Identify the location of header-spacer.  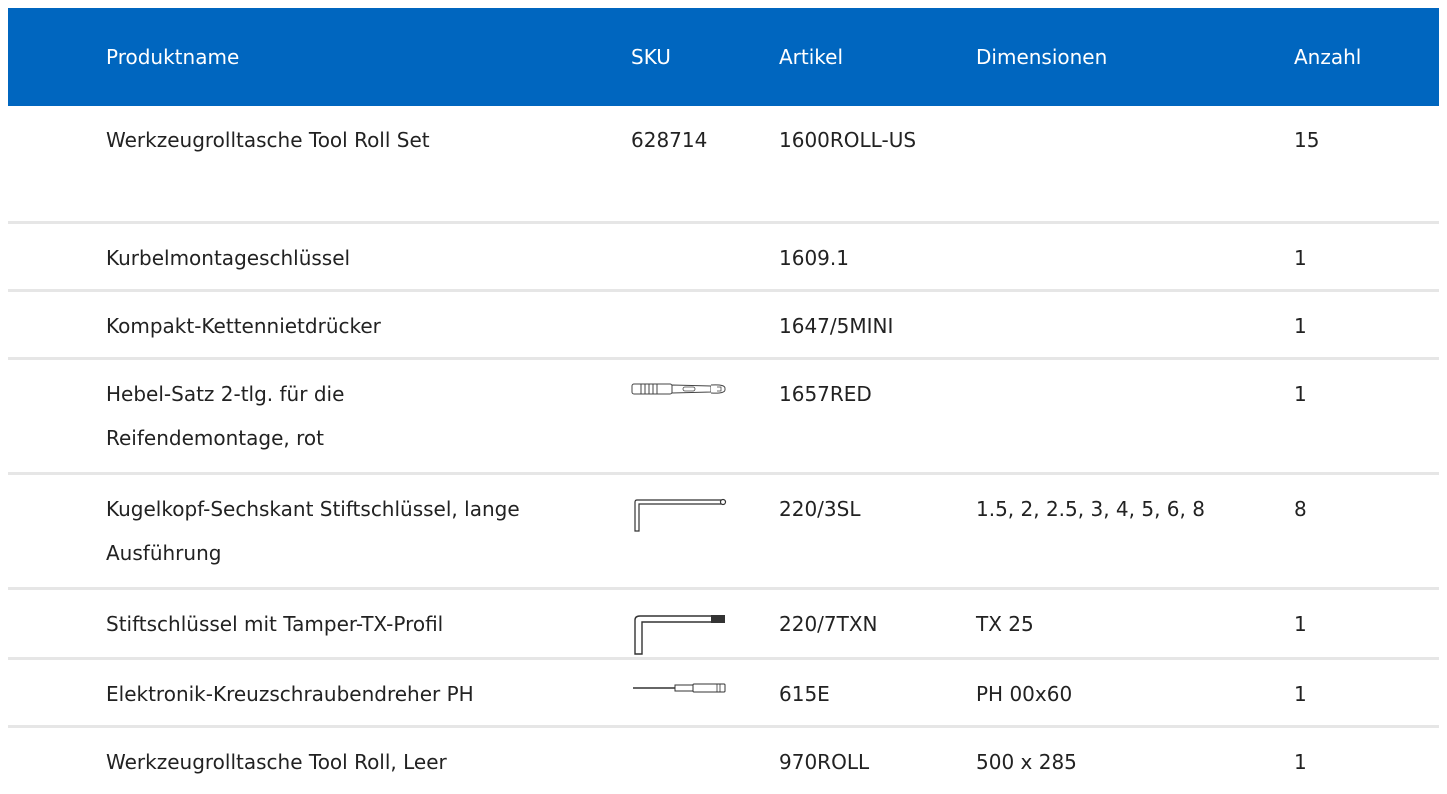
(57, 57).